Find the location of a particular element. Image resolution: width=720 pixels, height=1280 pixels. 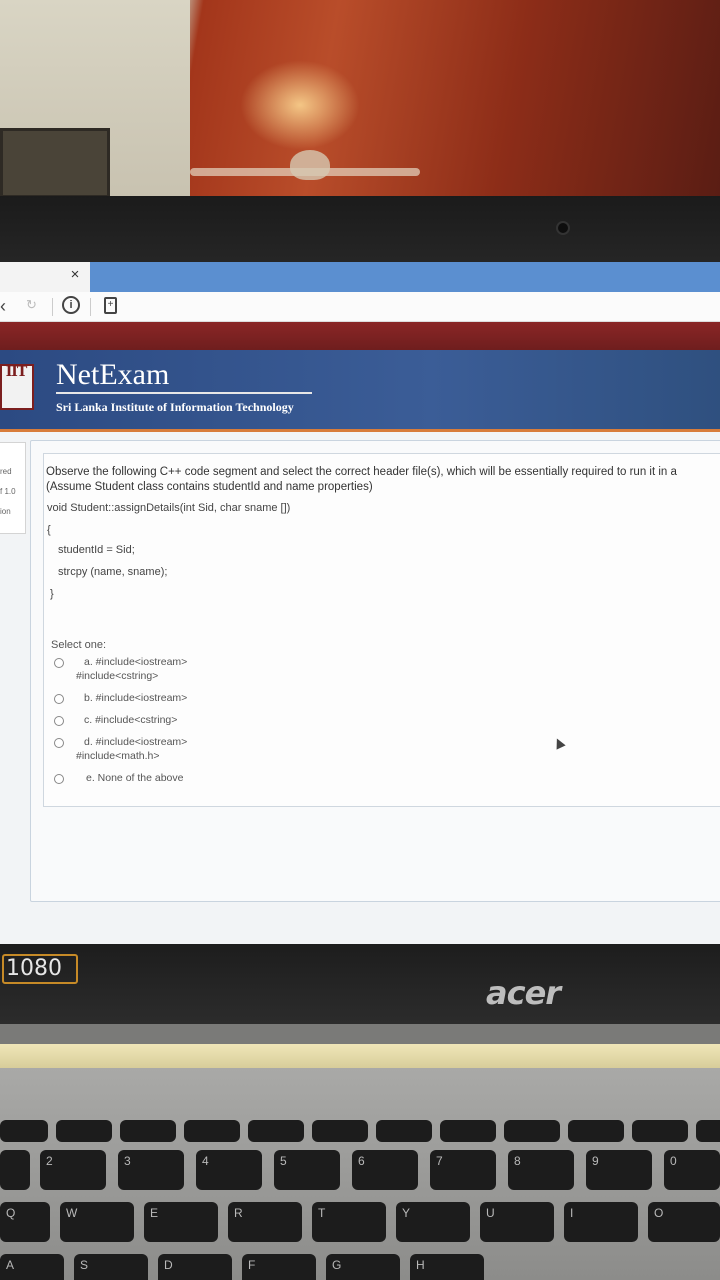

option-label: e. None of the above is located at coordinates (135, 778).